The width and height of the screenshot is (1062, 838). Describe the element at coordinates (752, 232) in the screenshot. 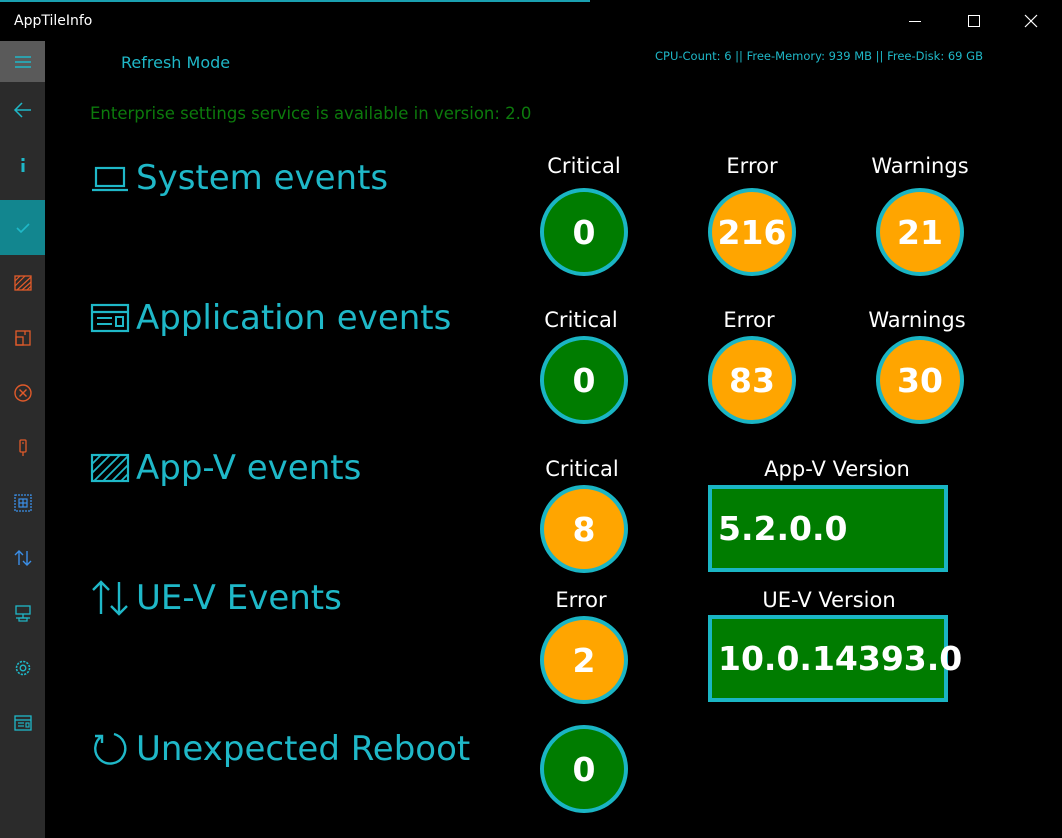

I see `system-error-count: 216` at that location.